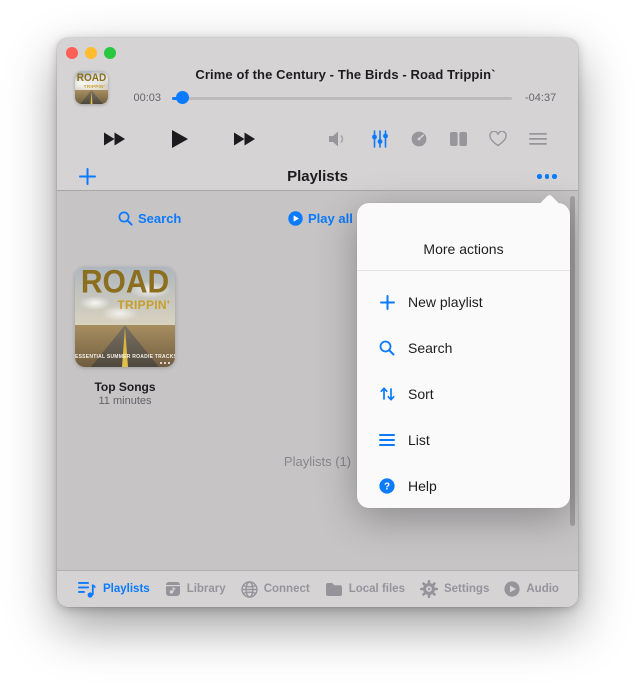  I want to click on menu-item-sort: Sort, so click(463, 394).